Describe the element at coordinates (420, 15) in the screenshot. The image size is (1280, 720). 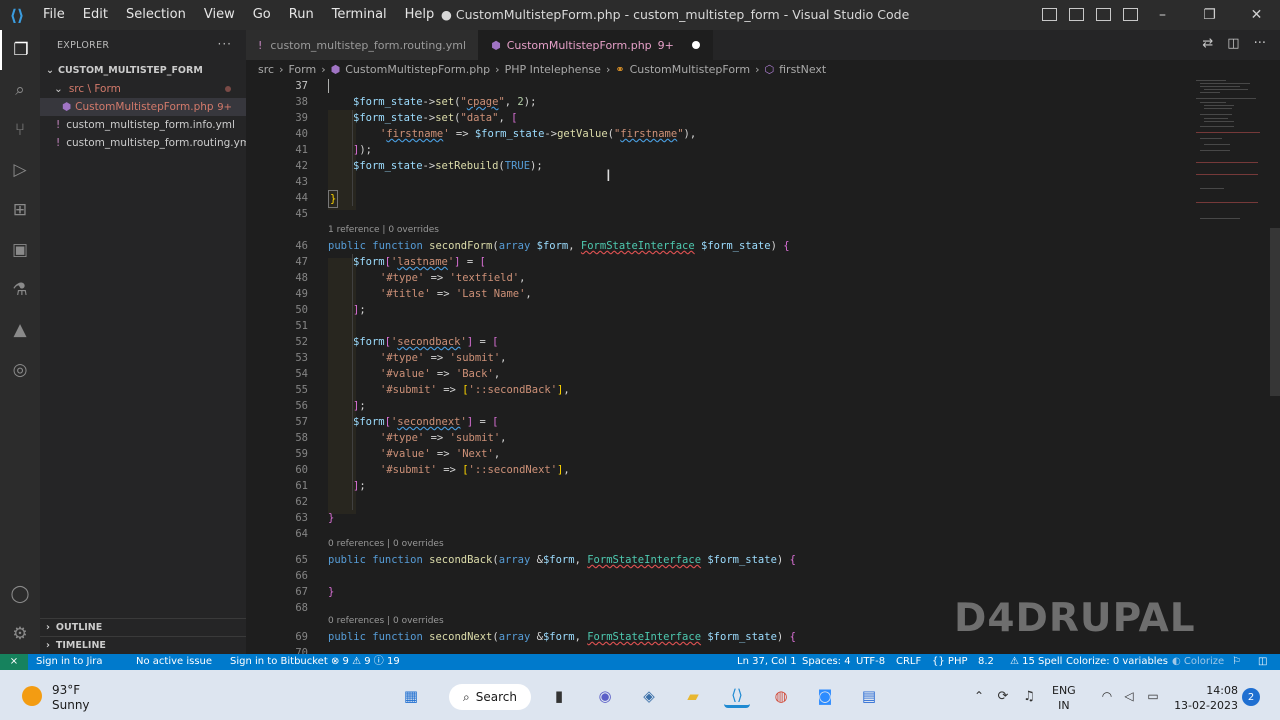
I see `menu-help: Help` at that location.